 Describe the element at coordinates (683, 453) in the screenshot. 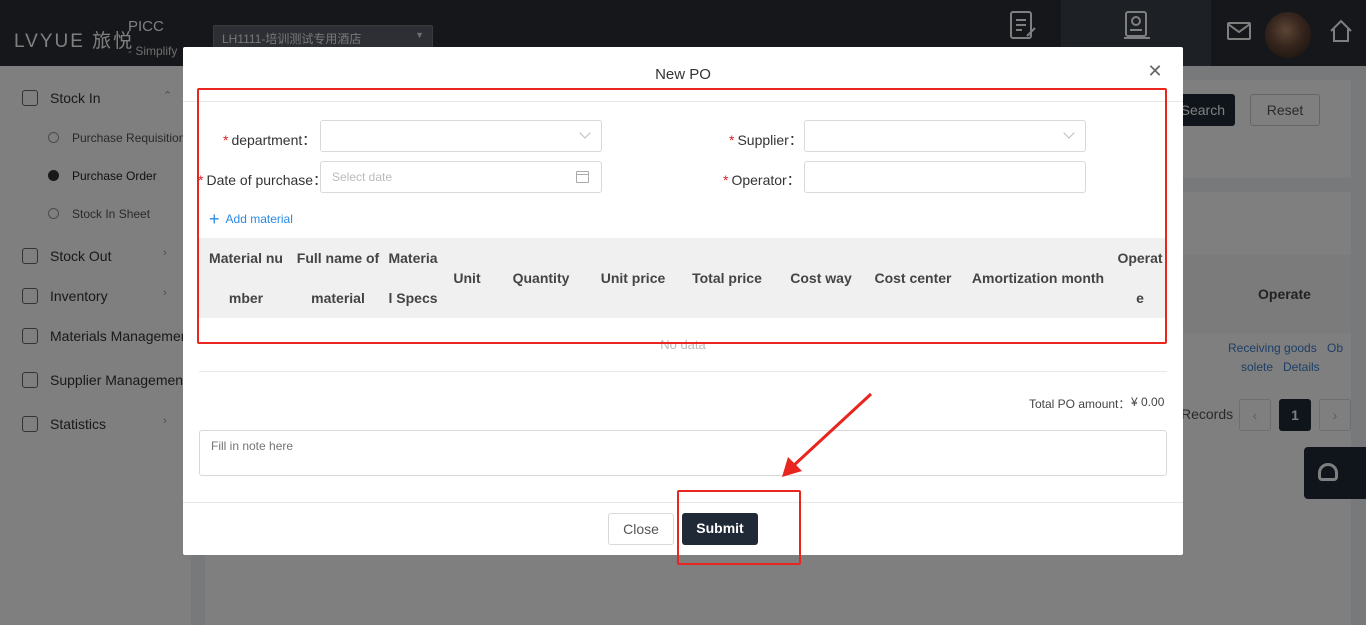

I see `note-textarea` at that location.